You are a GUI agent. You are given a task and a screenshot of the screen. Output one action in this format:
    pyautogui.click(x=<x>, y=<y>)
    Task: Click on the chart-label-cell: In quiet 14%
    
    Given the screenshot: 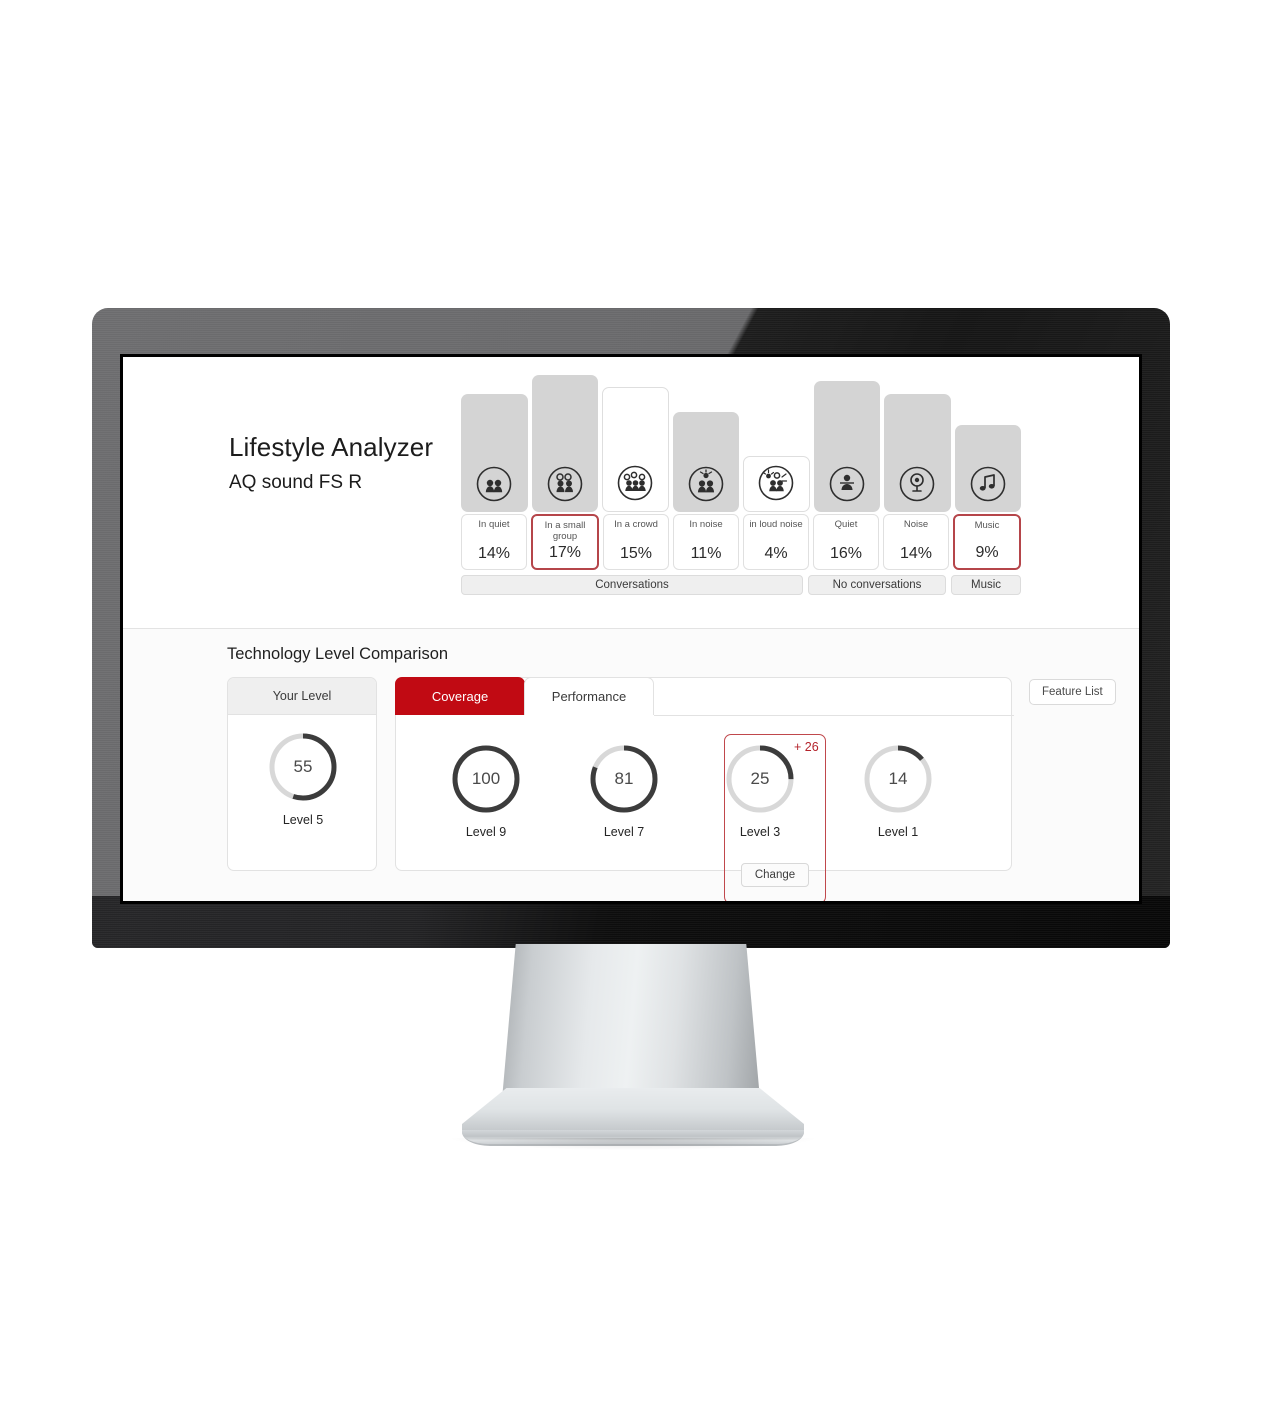 What is the action you would take?
    pyautogui.click(x=494, y=542)
    